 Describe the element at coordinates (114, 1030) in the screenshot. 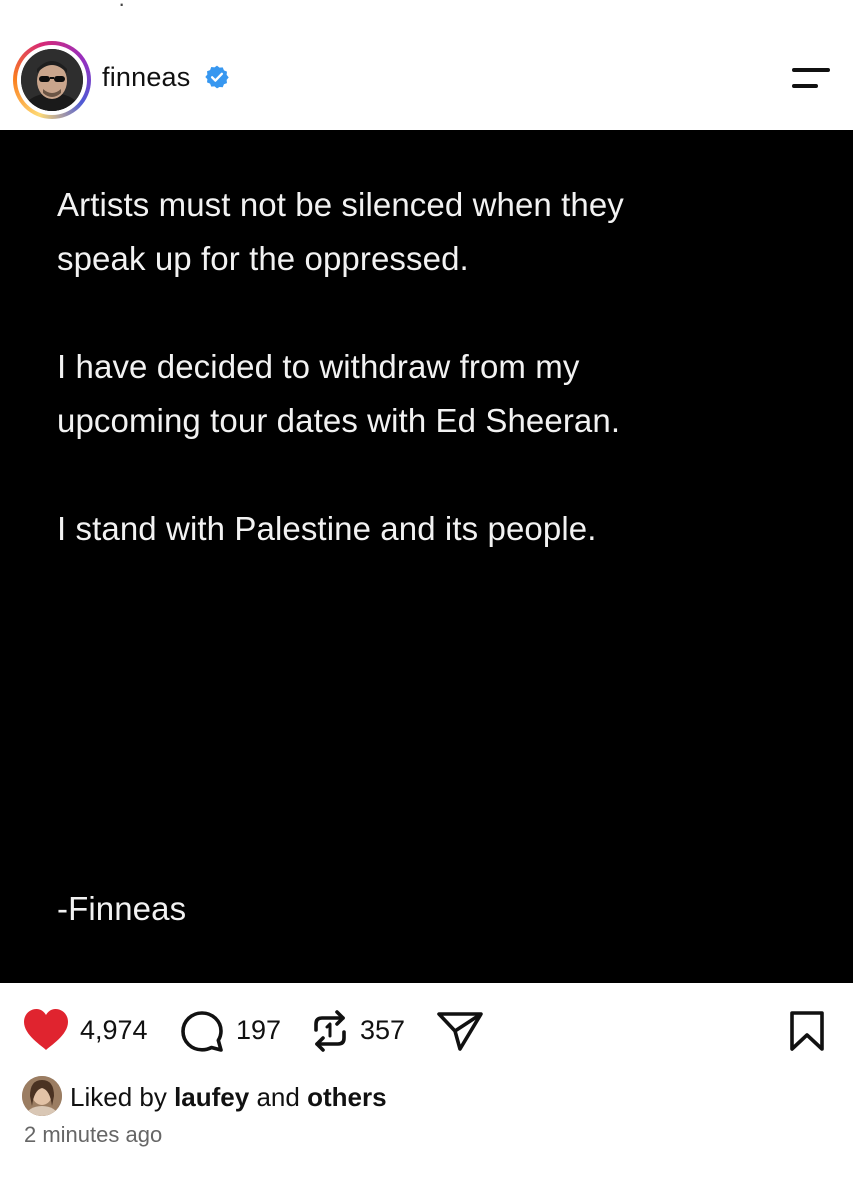

I see `likes-count: 4,974` at that location.